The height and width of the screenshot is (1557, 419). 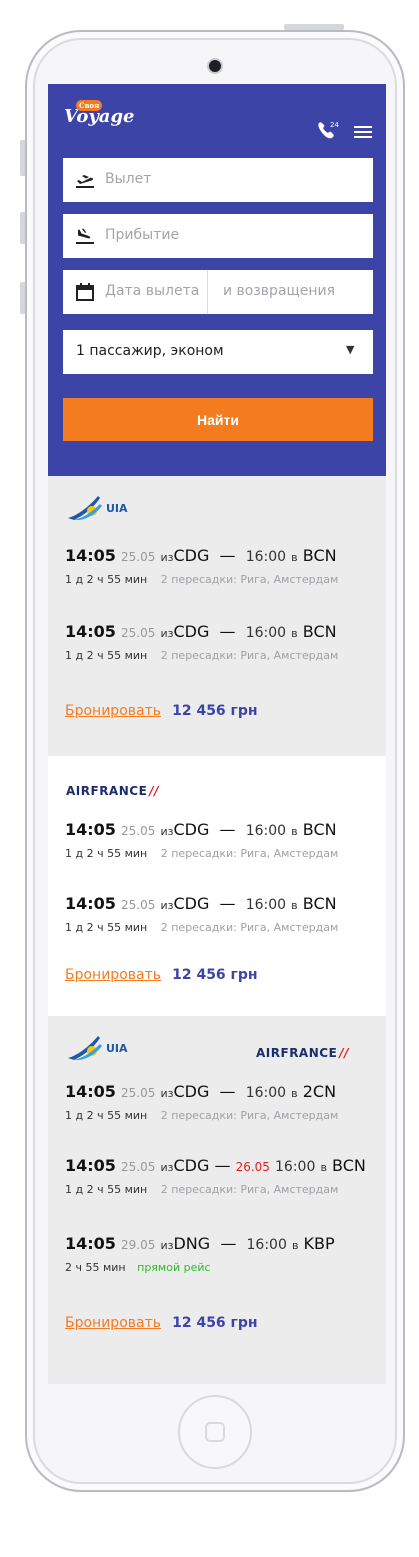 I want to click on direct-flight-badge: прямой рейс, so click(x=174, y=1267).